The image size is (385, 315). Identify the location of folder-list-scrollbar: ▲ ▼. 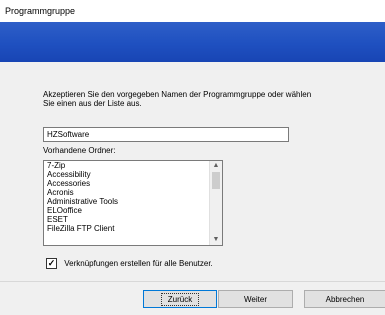
(215, 203).